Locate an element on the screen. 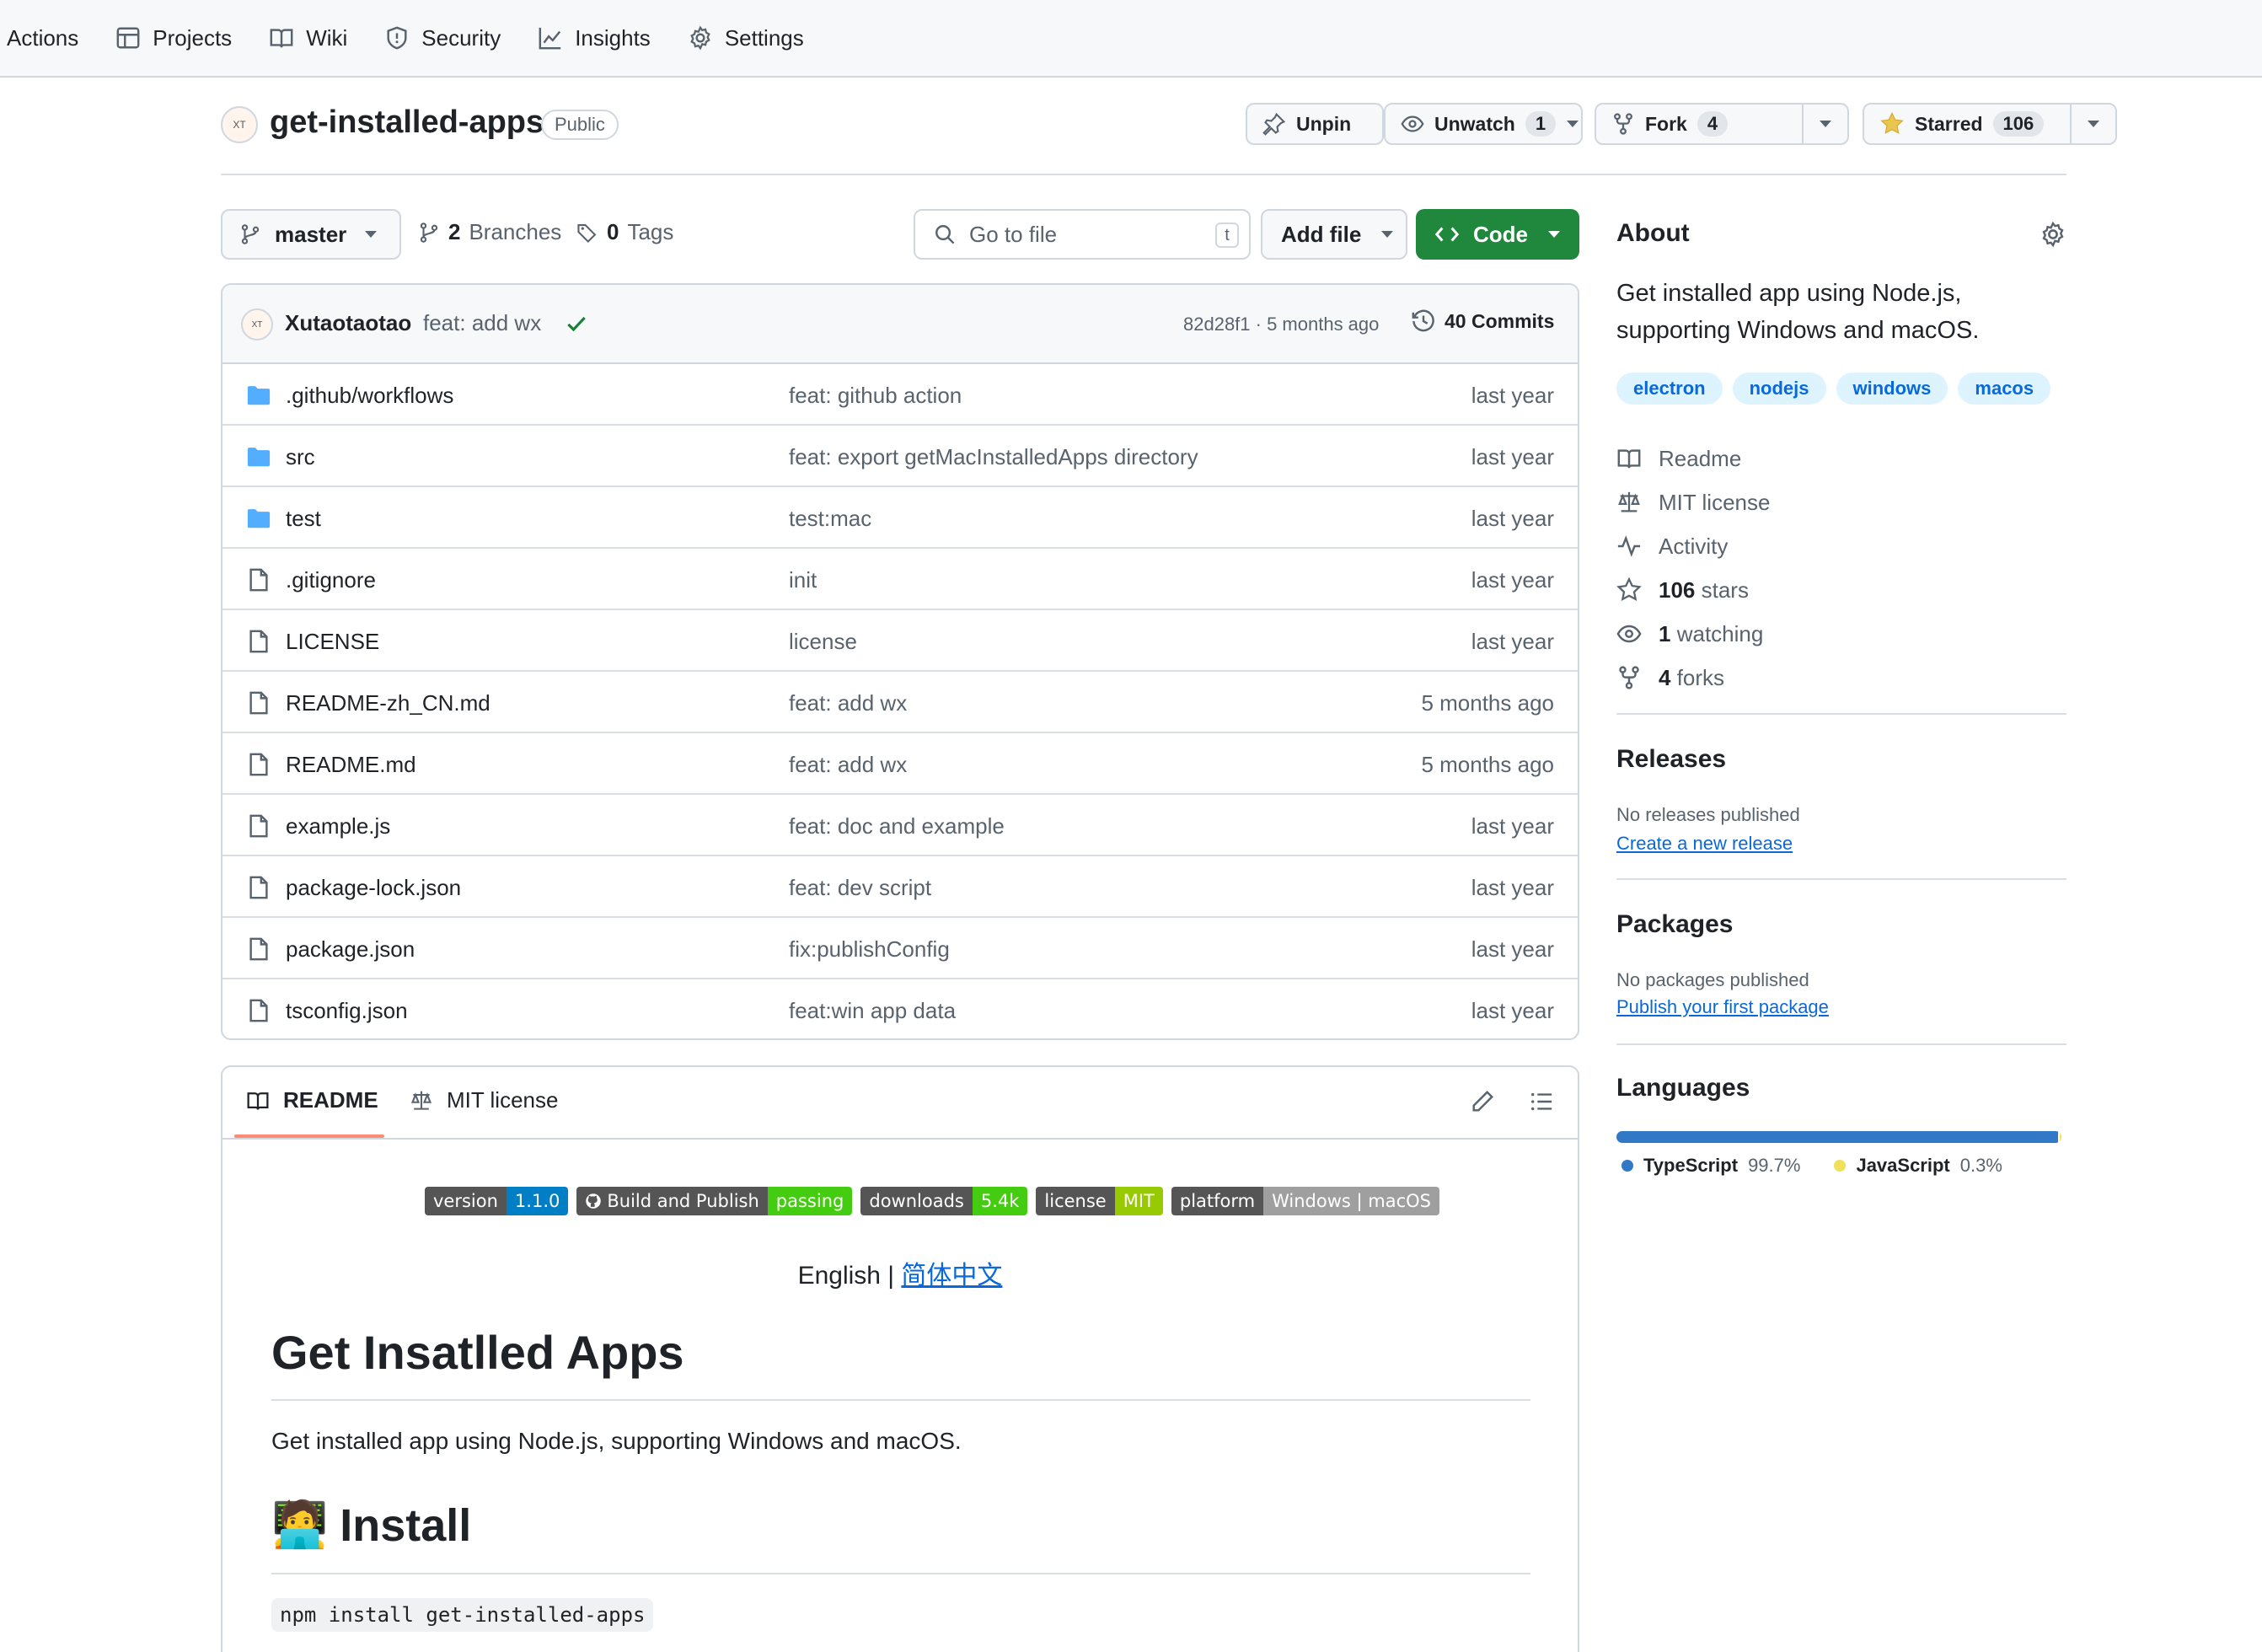 This screenshot has height=1652, width=2262. check-icon is located at coordinates (576, 323).